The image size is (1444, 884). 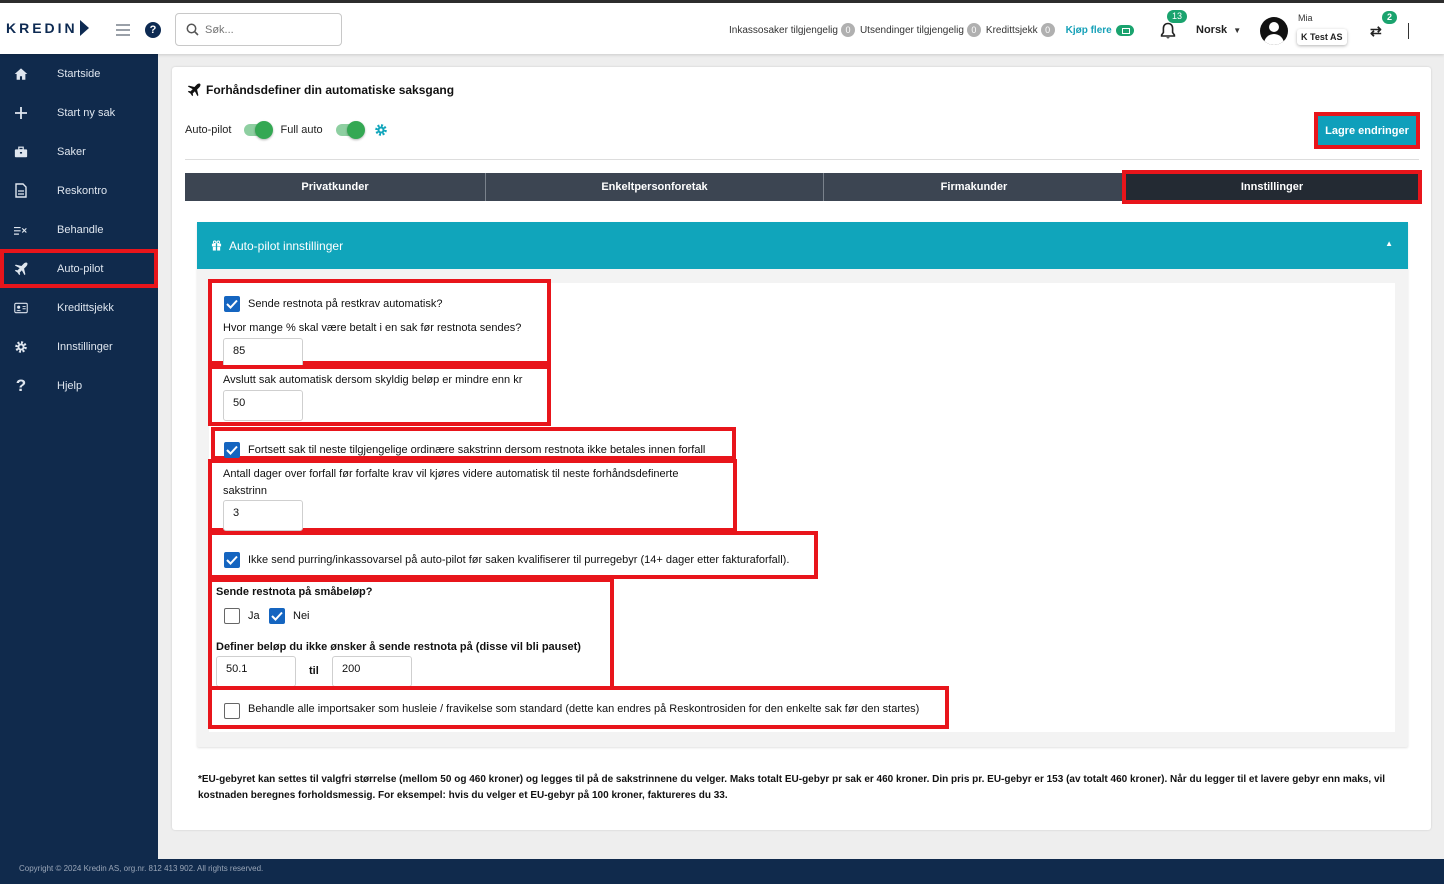 I want to click on list-check-icon, so click(x=21, y=230).